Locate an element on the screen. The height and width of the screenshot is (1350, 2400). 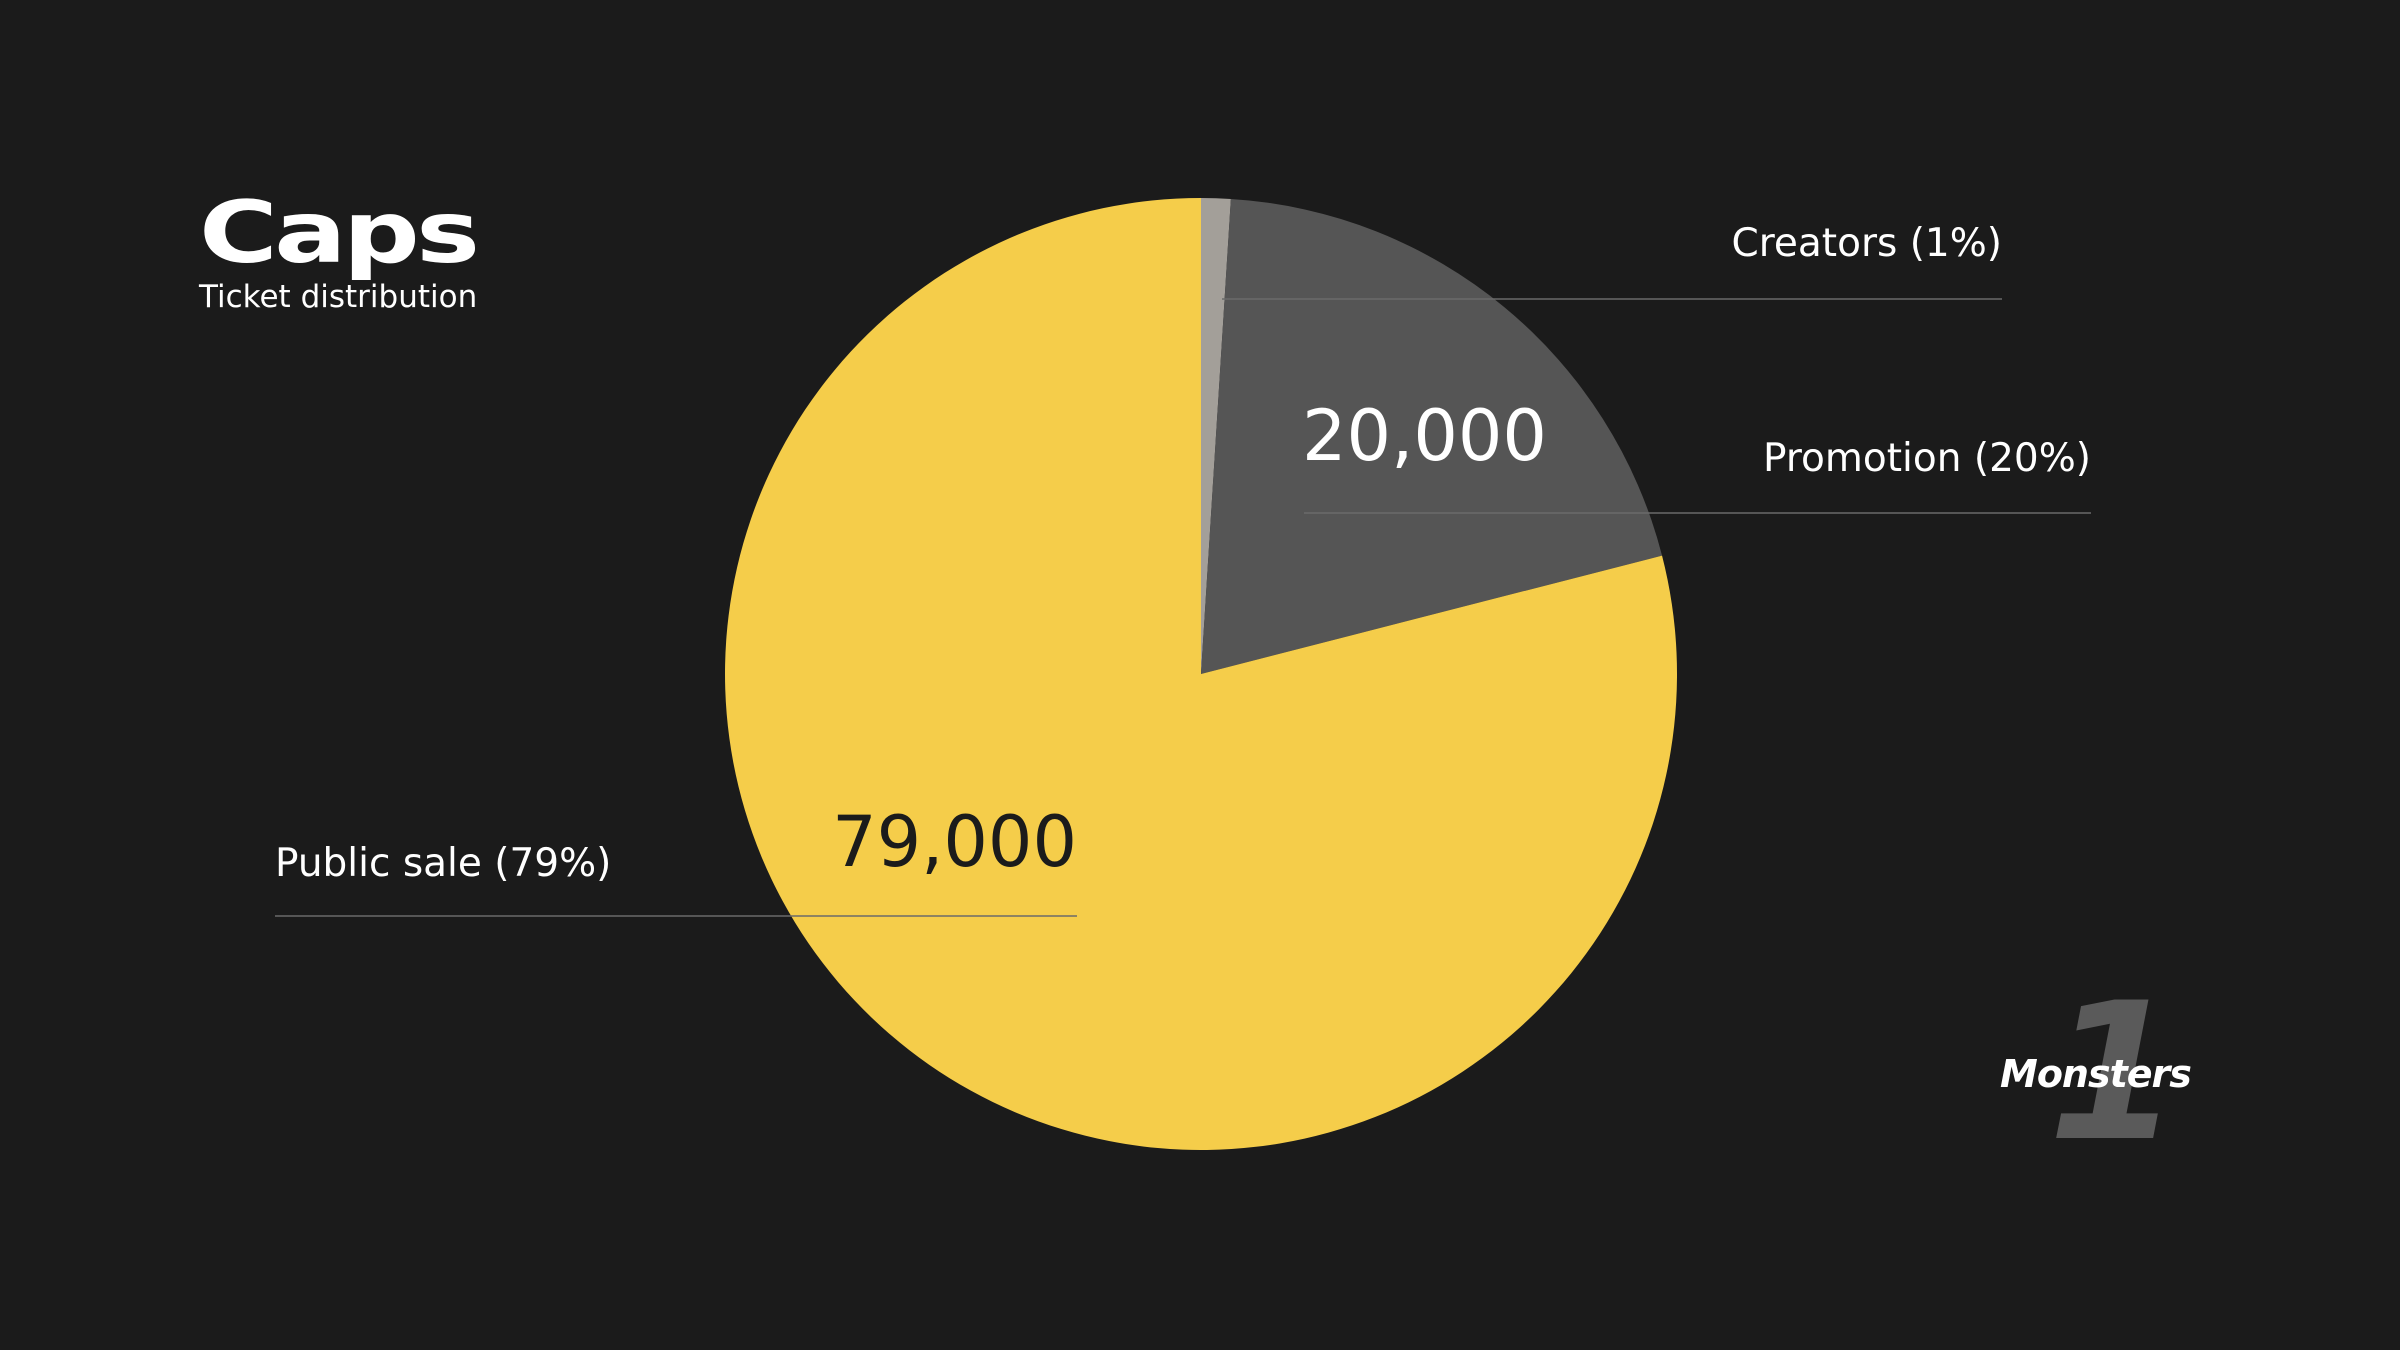
slice-label-1: Promotion (20%) is located at coordinates (1927, 458).